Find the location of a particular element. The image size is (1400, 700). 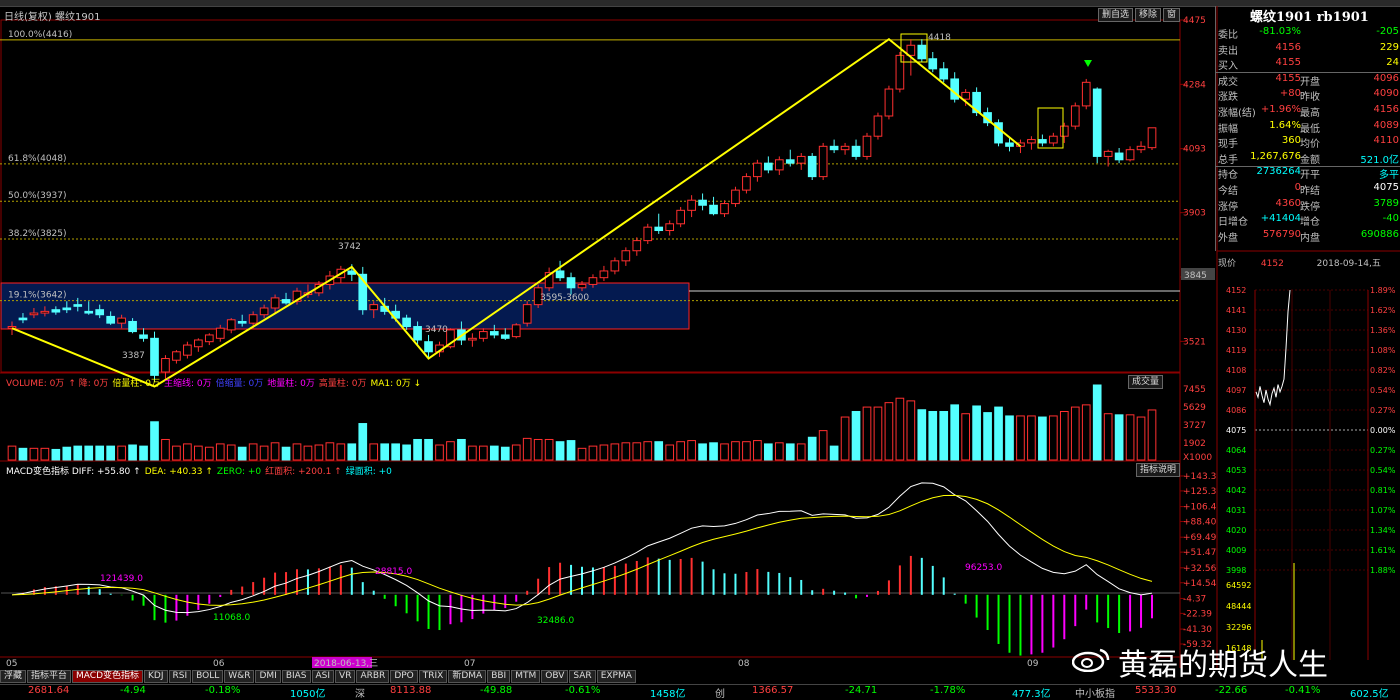

quote-label-1: 涨幅(结) is located at coordinates (1237, 113).